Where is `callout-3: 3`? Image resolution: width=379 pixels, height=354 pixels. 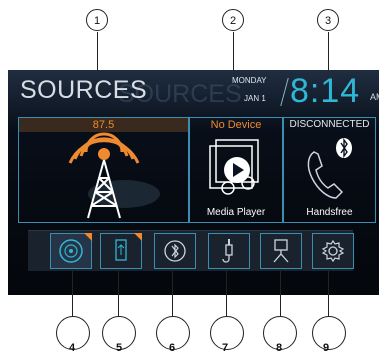 callout-3: 3 is located at coordinates (328, 20).